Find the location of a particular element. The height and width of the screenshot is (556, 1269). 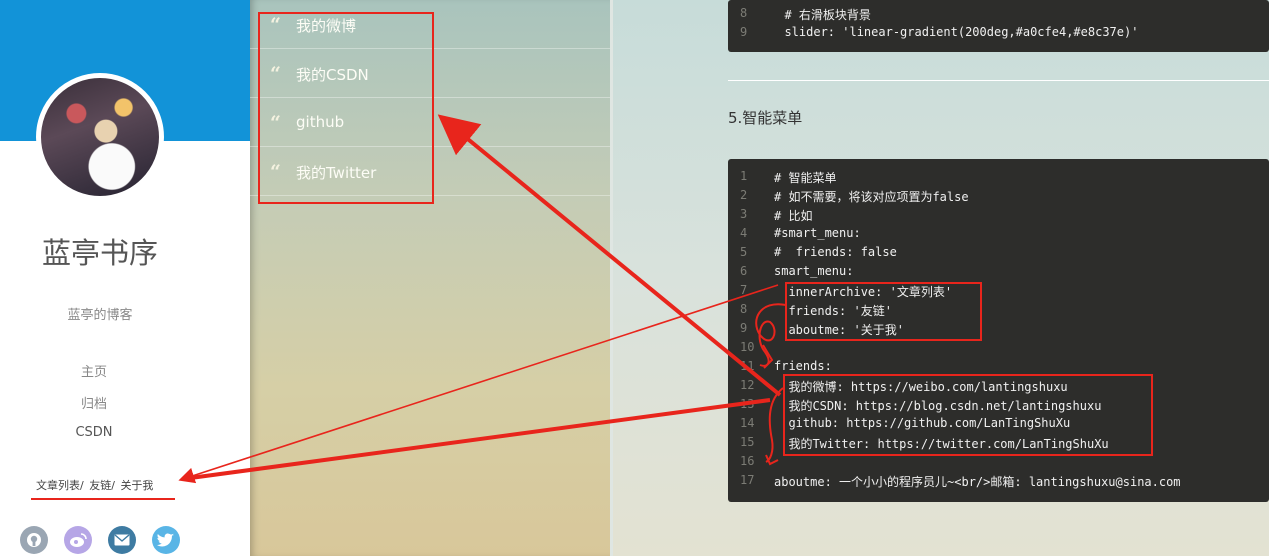

code-line: # friends: false is located at coordinates (835, 252).